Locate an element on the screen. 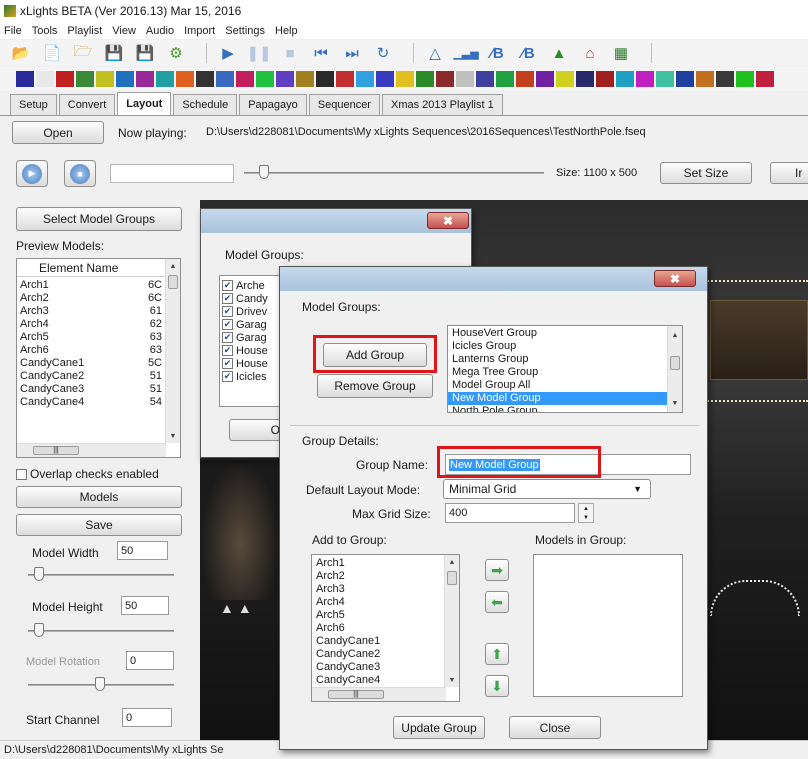  menu-tools: Tools is located at coordinates (45, 31).